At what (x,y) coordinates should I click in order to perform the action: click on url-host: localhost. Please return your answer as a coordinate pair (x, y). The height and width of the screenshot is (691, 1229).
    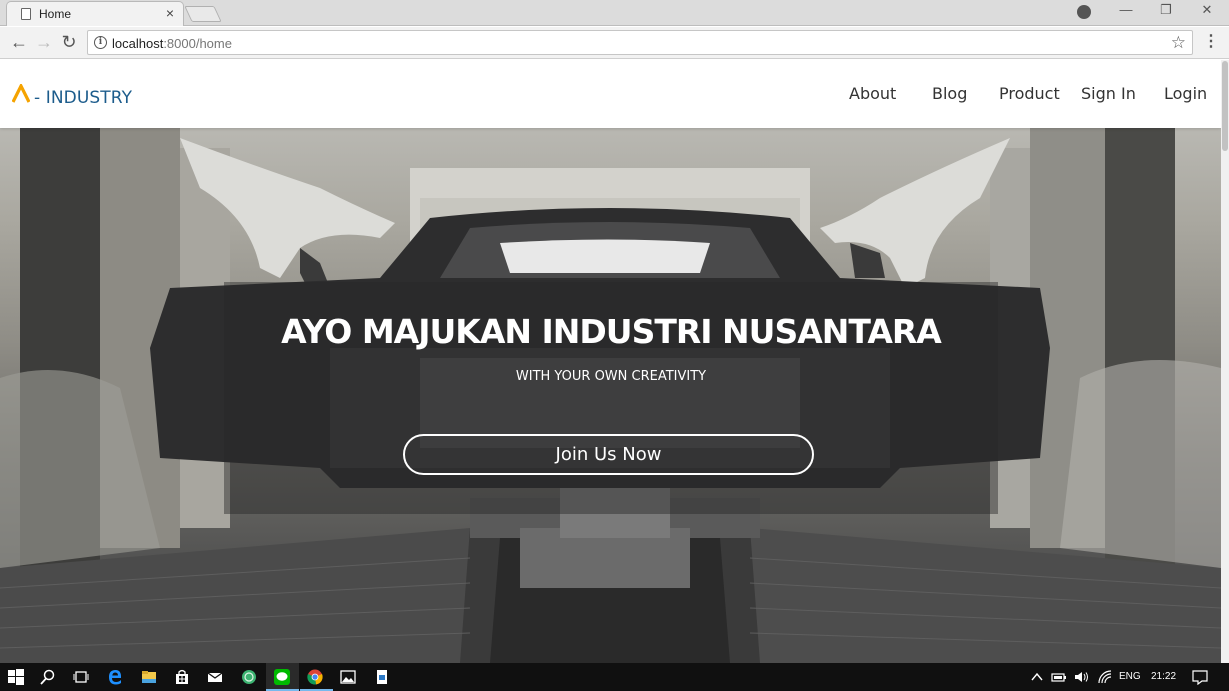
    Looking at the image, I should click on (138, 43).